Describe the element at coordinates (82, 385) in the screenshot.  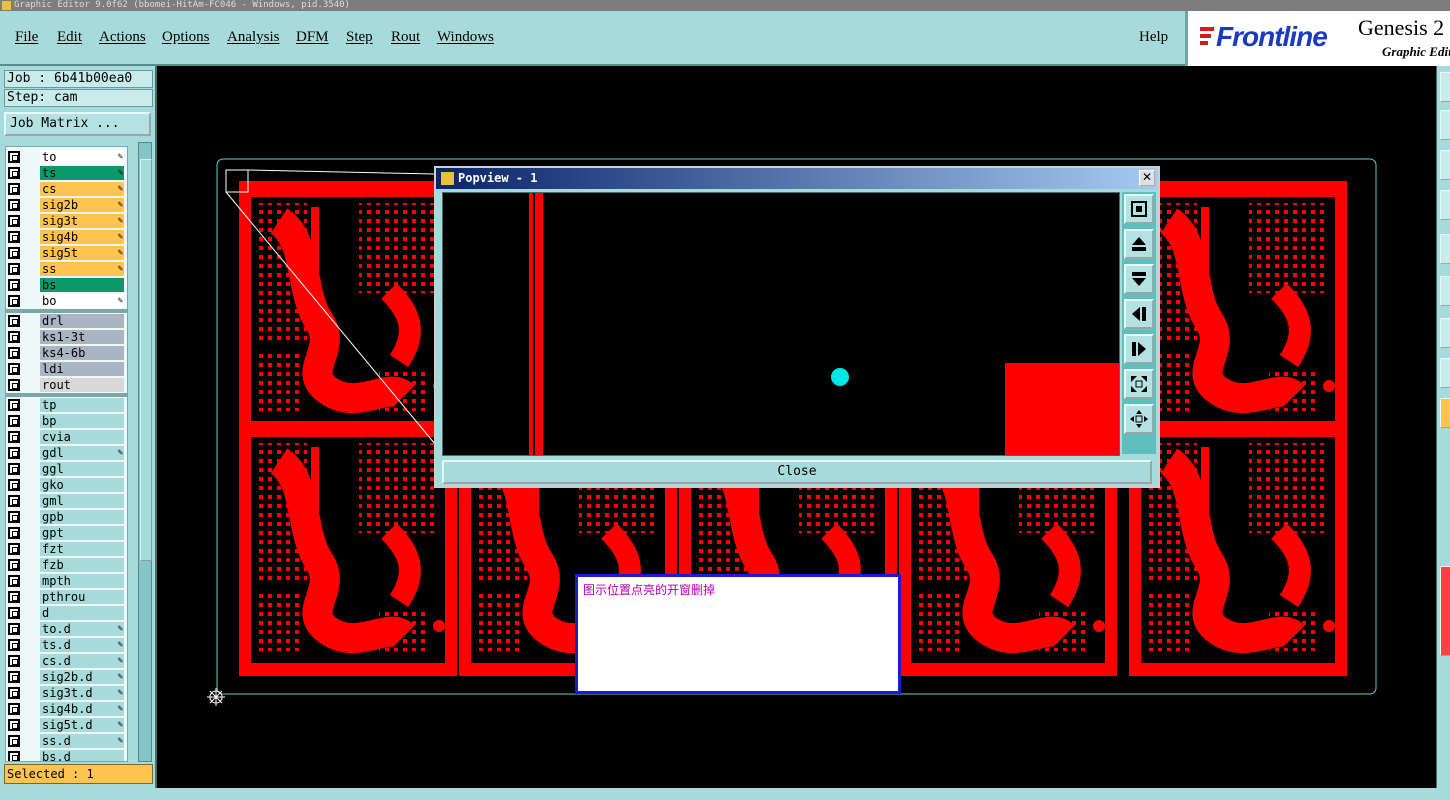
I see `layer-name: rout` at that location.